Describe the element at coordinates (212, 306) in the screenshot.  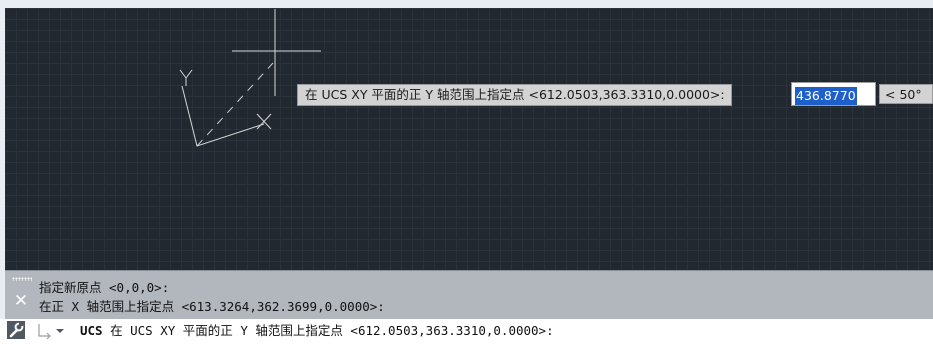
I see `history-line: 在正 X 轴范围上指定点 <613.3264,362.3699,0.0000>:` at that location.